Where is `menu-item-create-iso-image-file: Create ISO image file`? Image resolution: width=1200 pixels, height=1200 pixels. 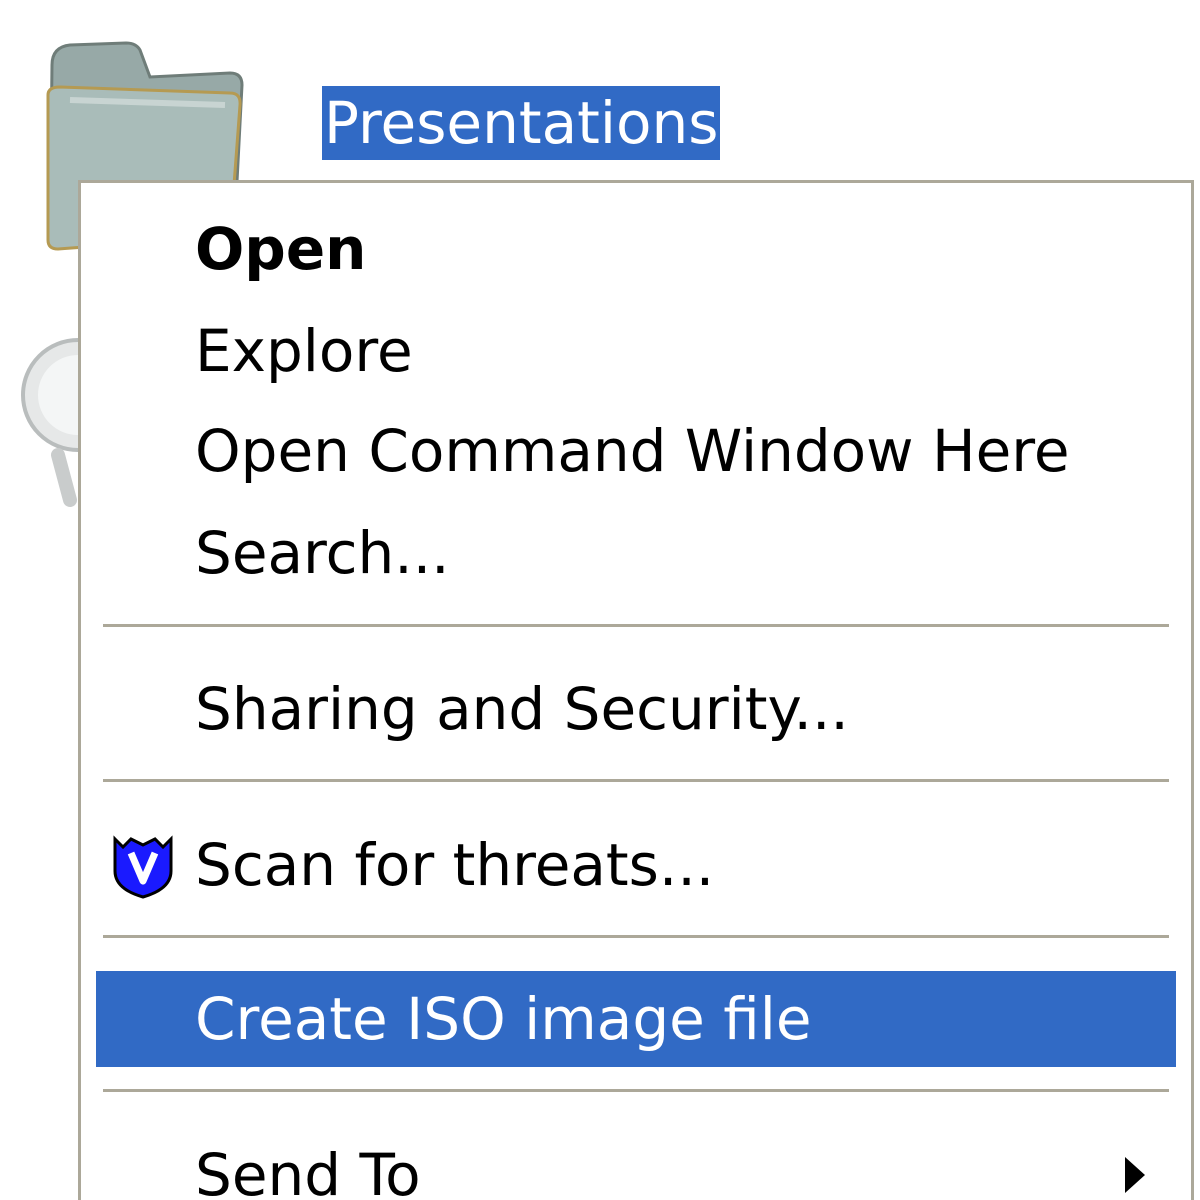 menu-item-create-iso-image-file: Create ISO image file is located at coordinates (636, 1019).